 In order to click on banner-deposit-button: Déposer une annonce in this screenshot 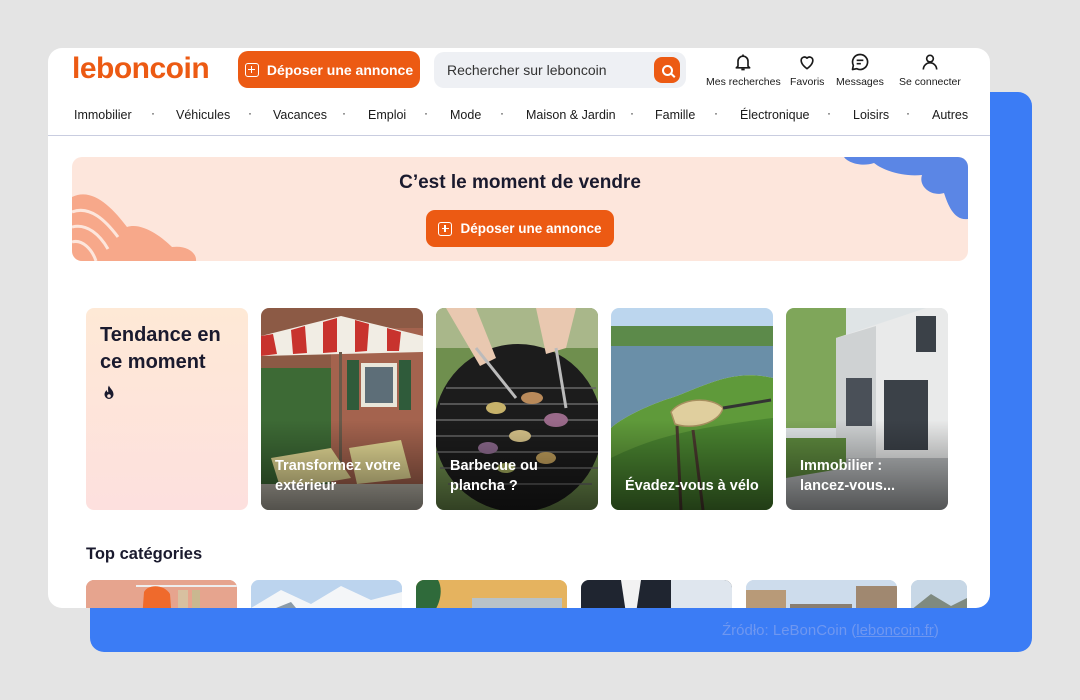, I will do `click(520, 228)`.